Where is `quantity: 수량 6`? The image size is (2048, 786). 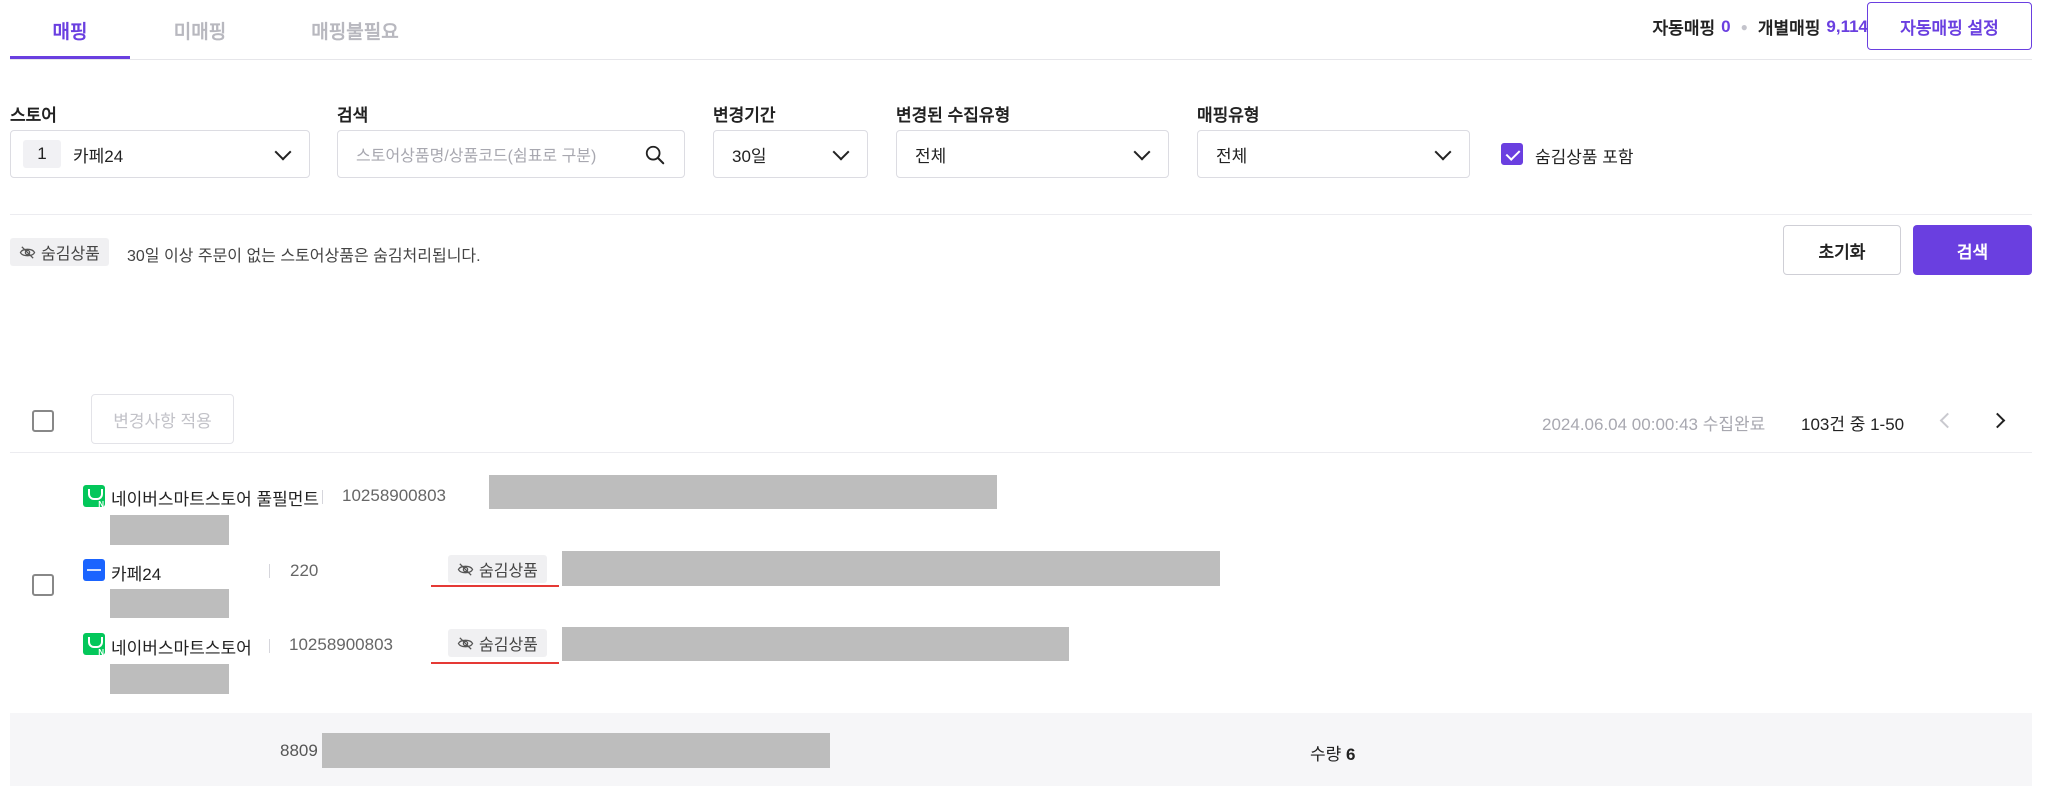 quantity: 수량 6 is located at coordinates (1332, 752).